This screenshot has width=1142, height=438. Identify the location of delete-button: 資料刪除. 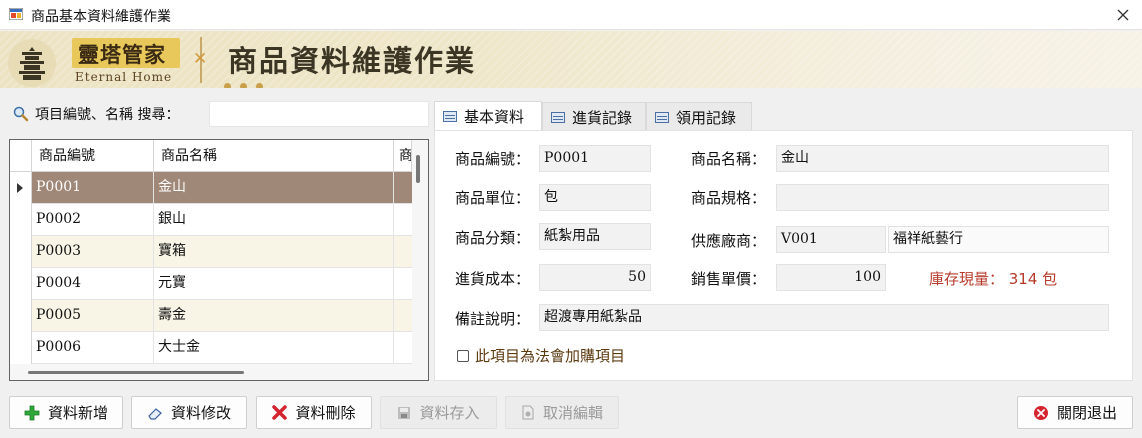
(314, 412).